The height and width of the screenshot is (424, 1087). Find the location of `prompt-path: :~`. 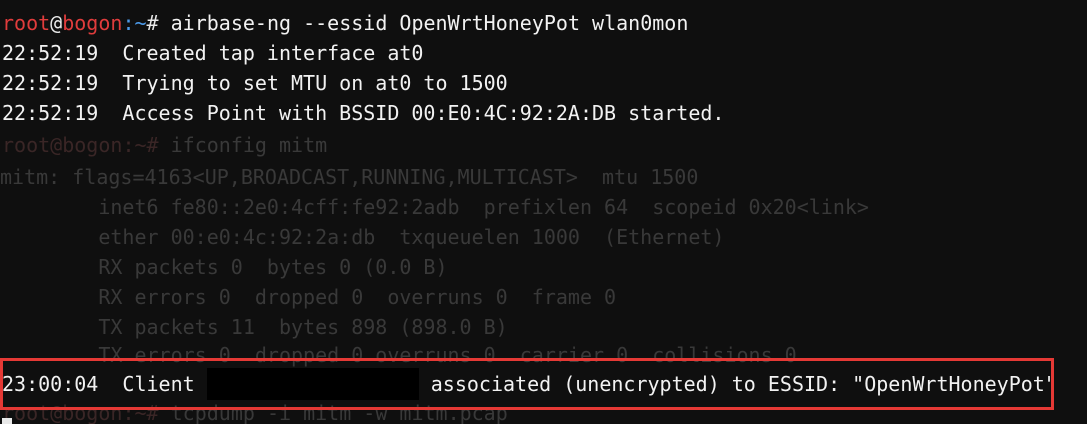

prompt-path: :~ is located at coordinates (134, 23).